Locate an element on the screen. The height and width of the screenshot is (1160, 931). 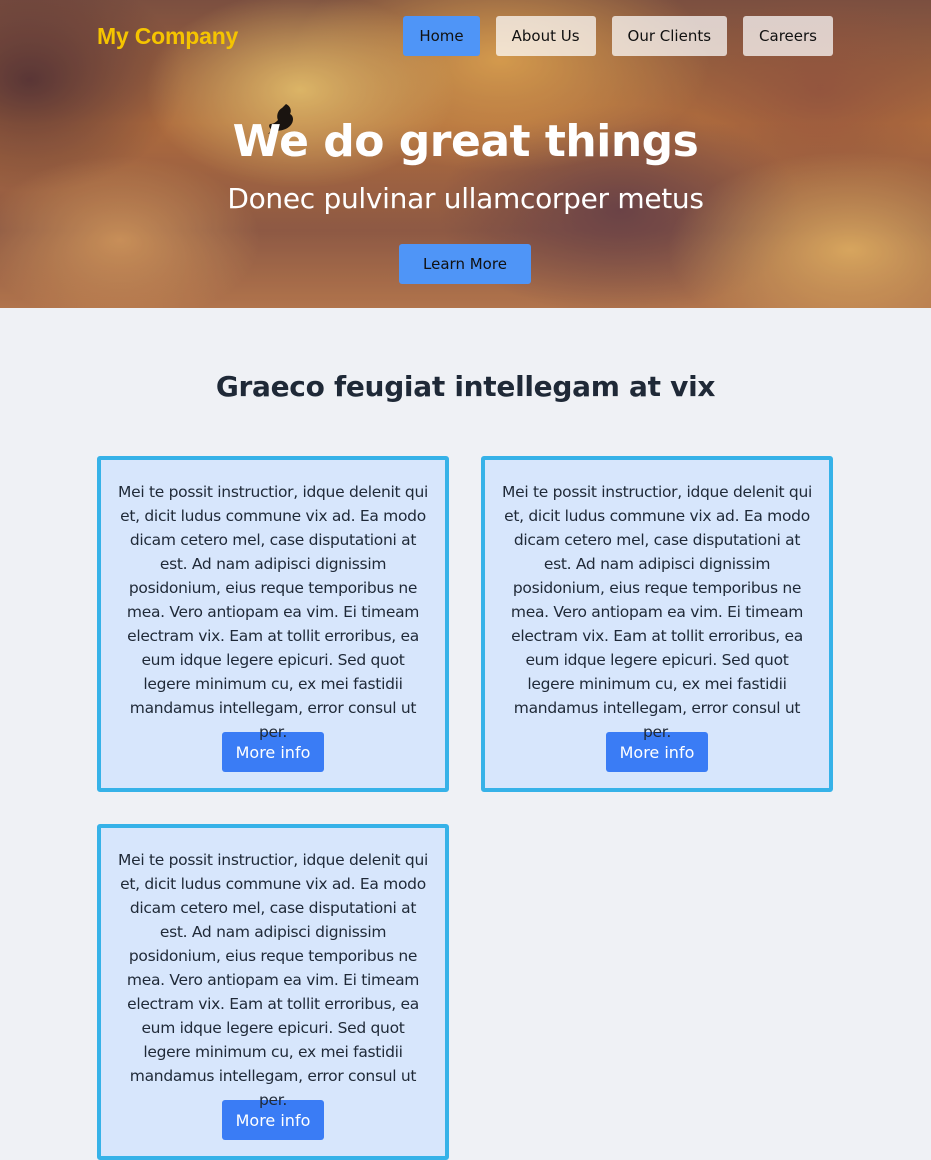
learn-more-button: Learn More is located at coordinates (465, 264).